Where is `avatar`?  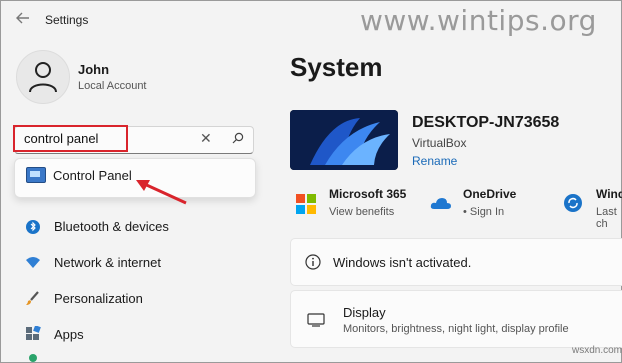 avatar is located at coordinates (43, 77).